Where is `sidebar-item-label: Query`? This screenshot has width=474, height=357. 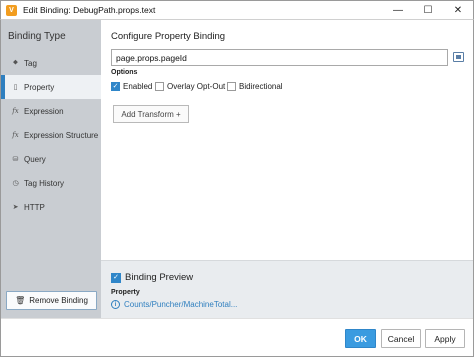 sidebar-item-label: Query is located at coordinates (35, 159).